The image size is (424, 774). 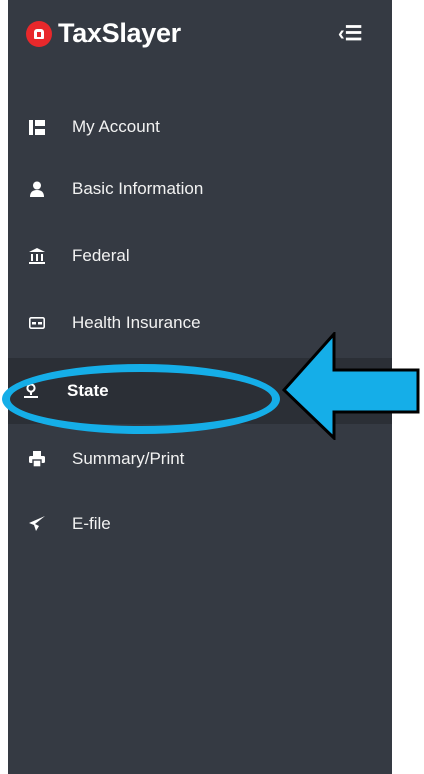 What do you see at coordinates (351, 386) in the screenshot?
I see `pointer-arrow-icon` at bounding box center [351, 386].